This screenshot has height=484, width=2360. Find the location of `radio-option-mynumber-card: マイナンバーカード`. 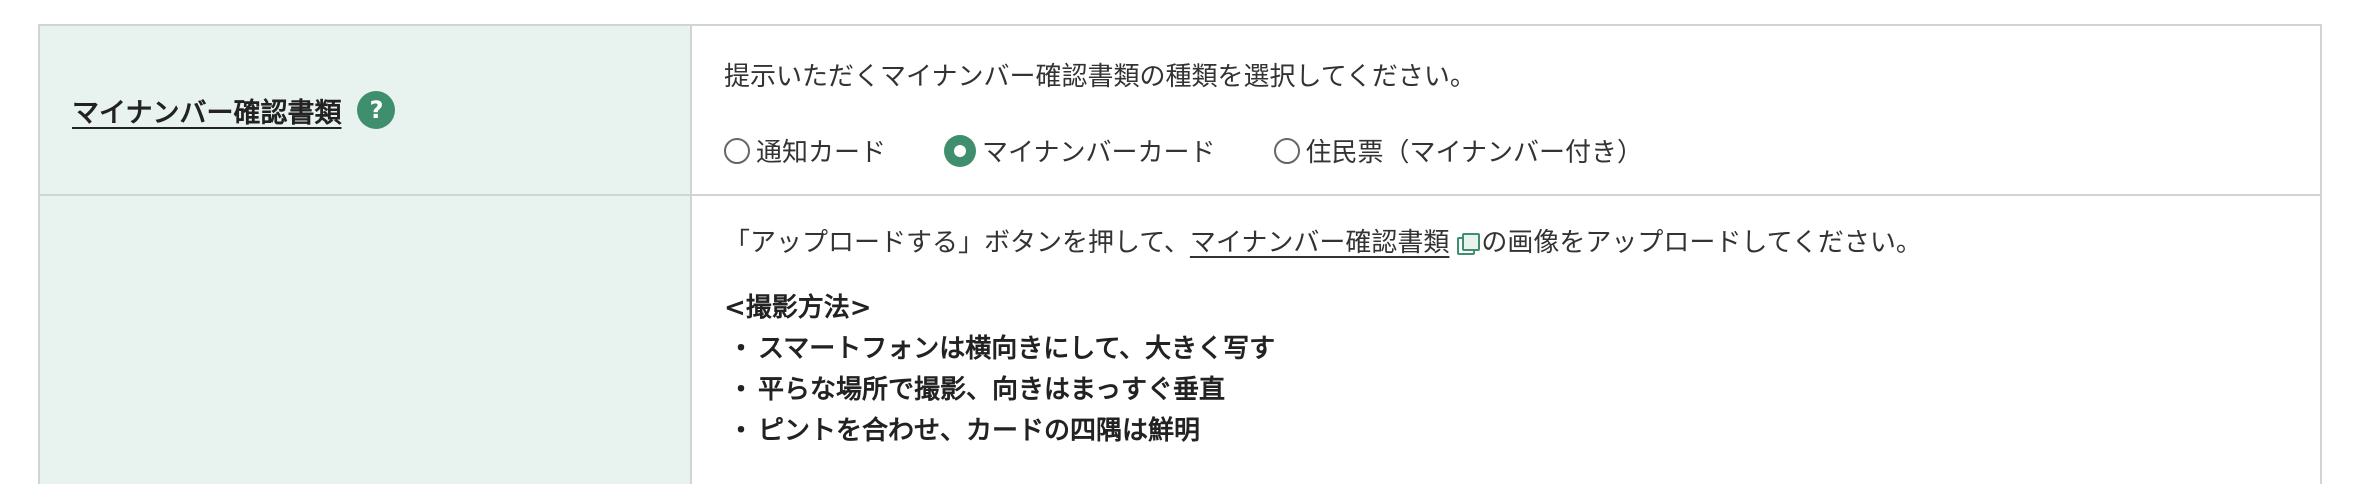

radio-option-mynumber-card: マイナンバーカード is located at coordinates (1080, 150).